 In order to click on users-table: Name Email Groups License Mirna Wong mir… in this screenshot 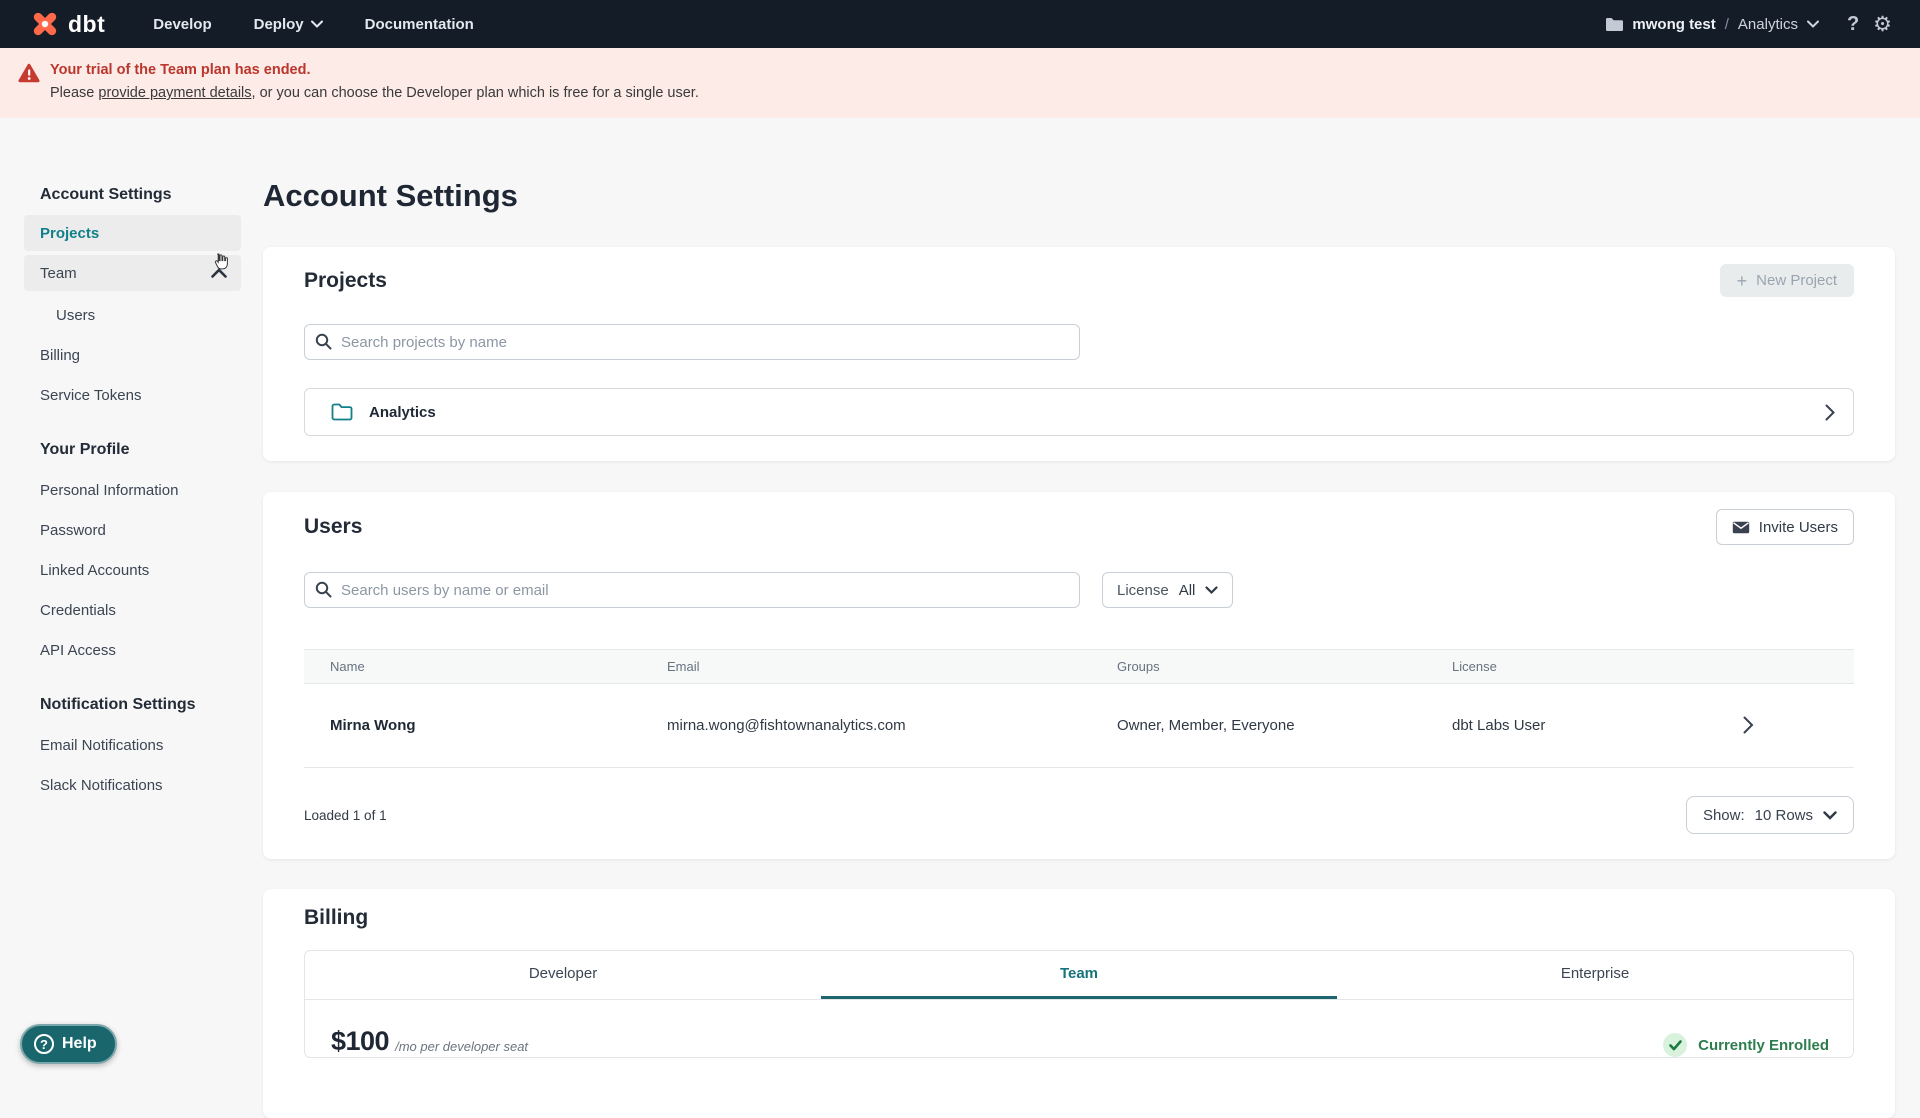, I will do `click(1079, 708)`.